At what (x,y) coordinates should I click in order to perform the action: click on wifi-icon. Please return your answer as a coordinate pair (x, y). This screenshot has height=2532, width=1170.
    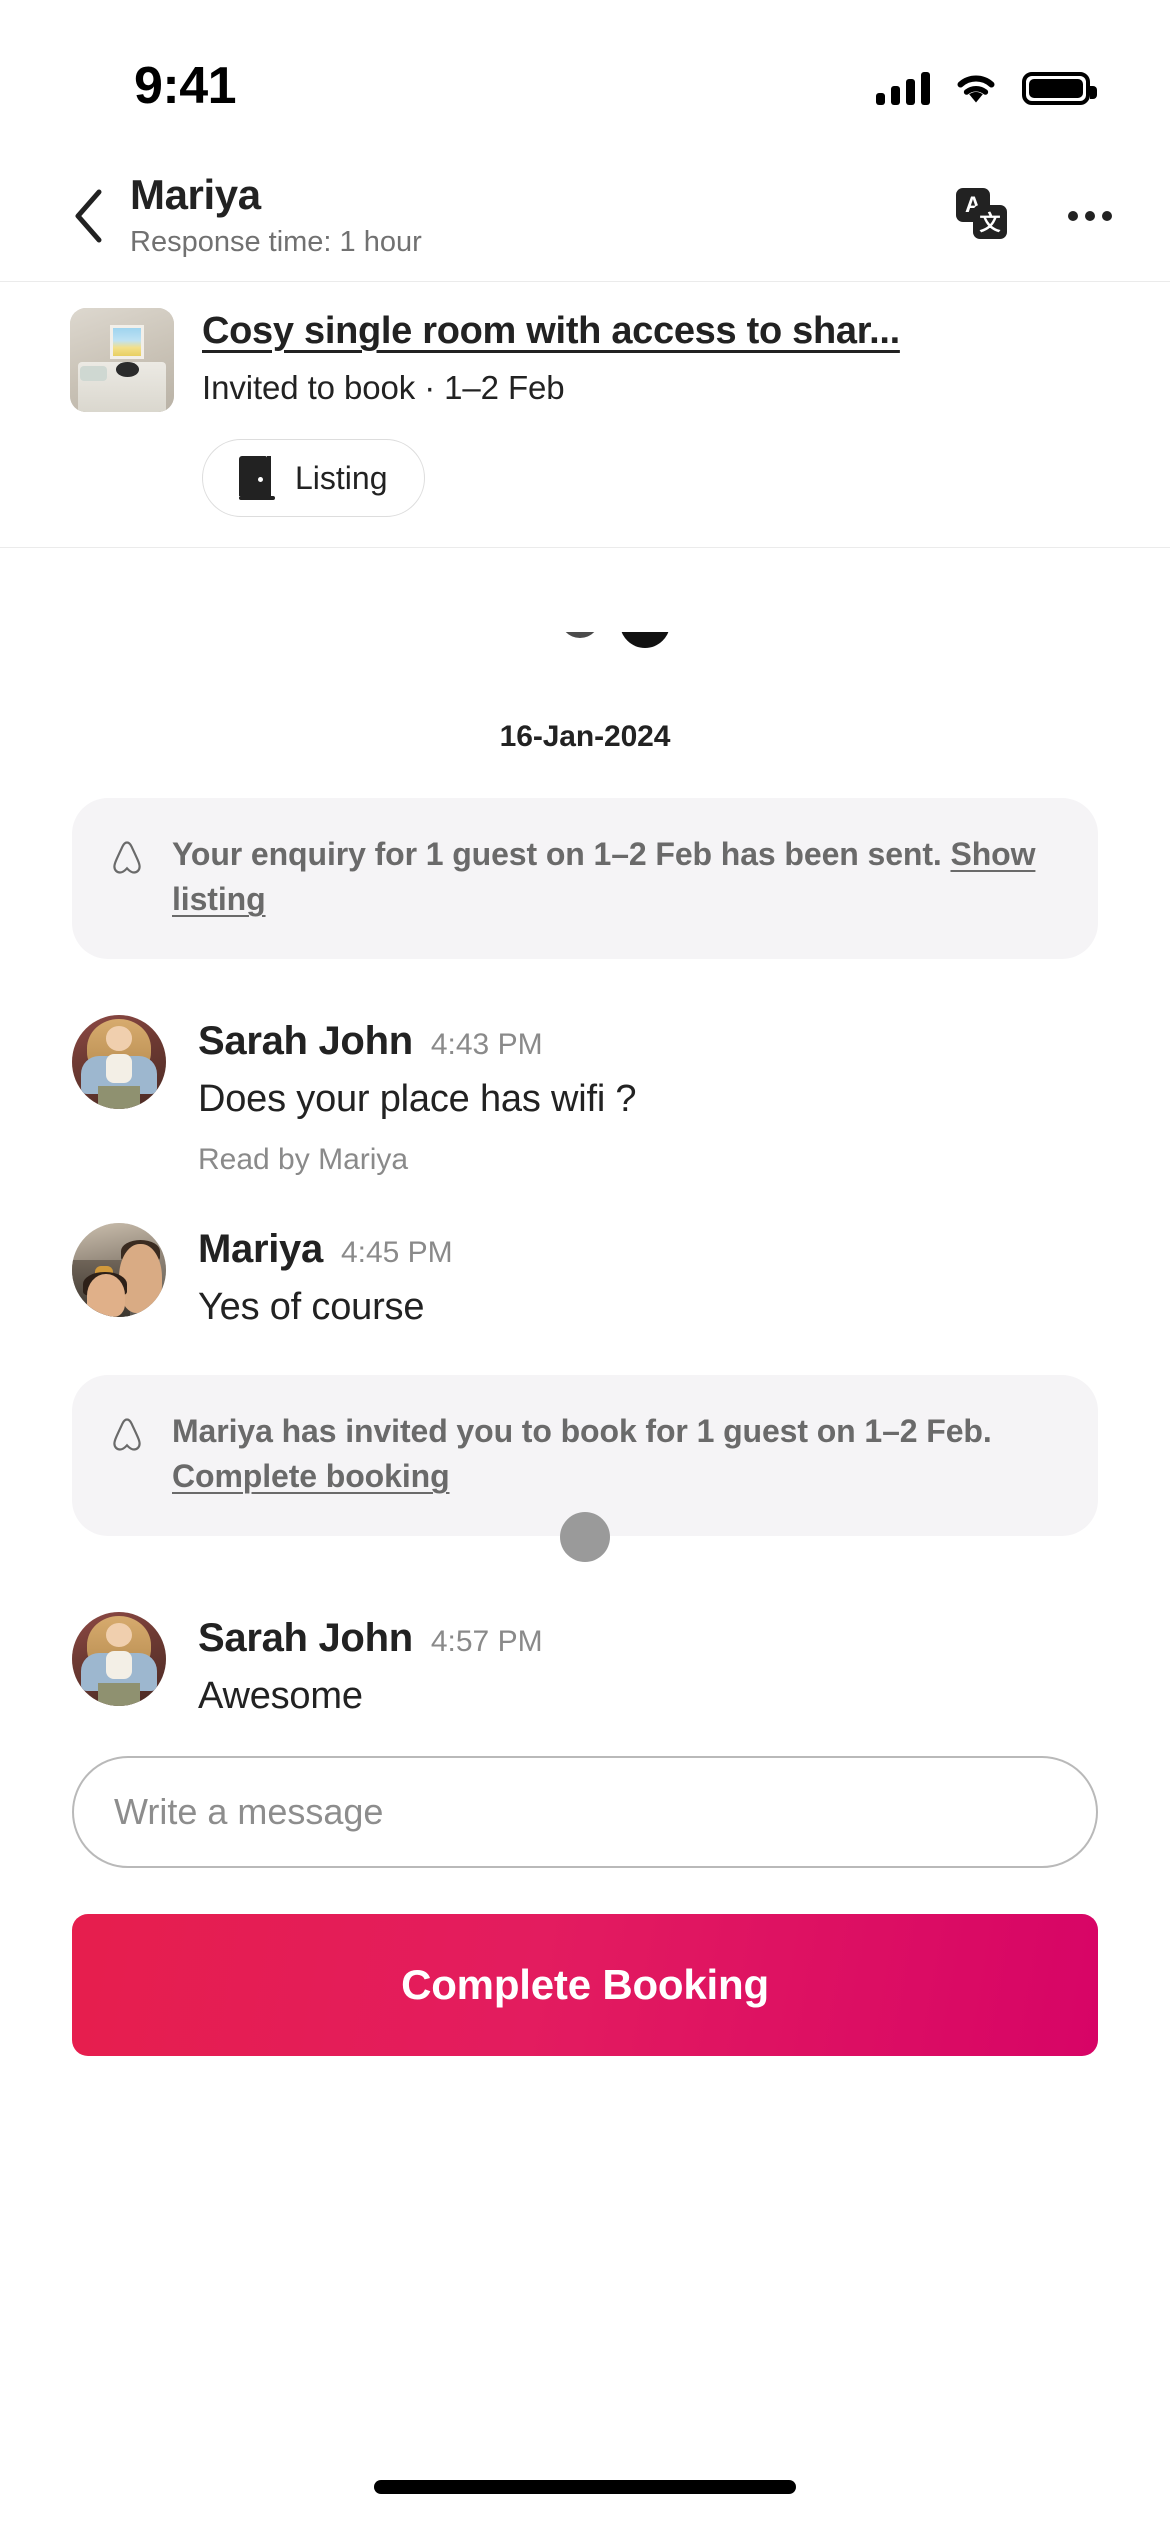
    Looking at the image, I should click on (976, 88).